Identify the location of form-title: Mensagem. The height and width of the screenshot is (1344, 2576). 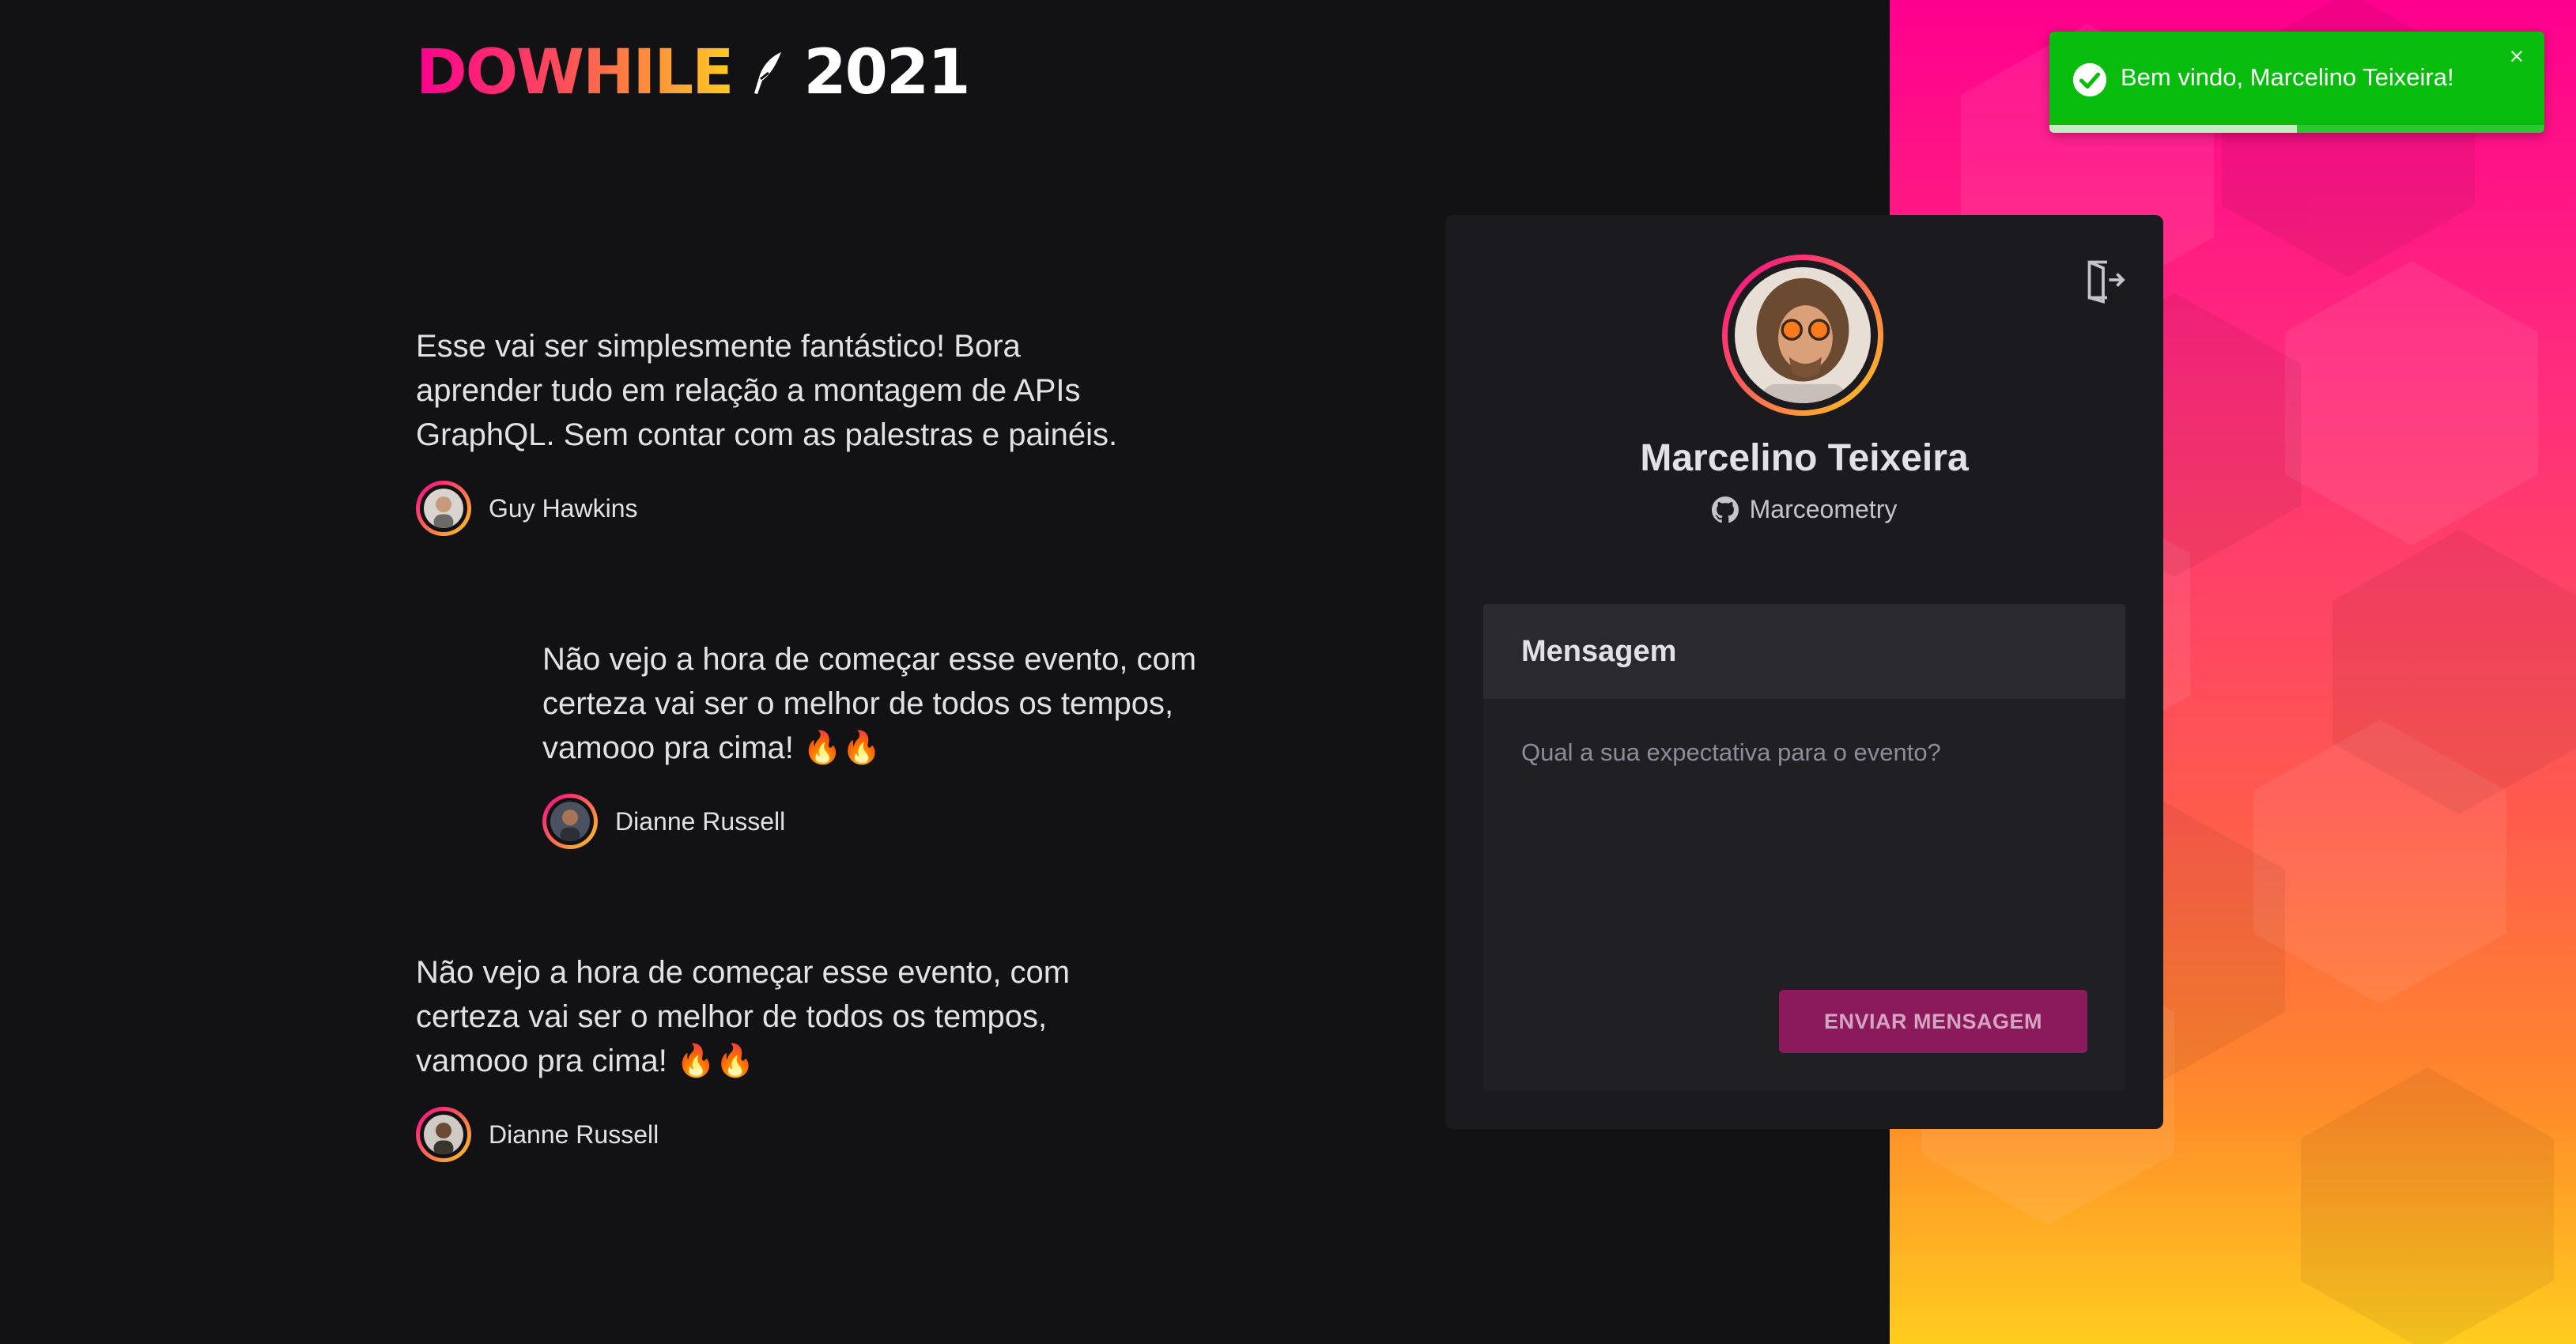
(1804, 651).